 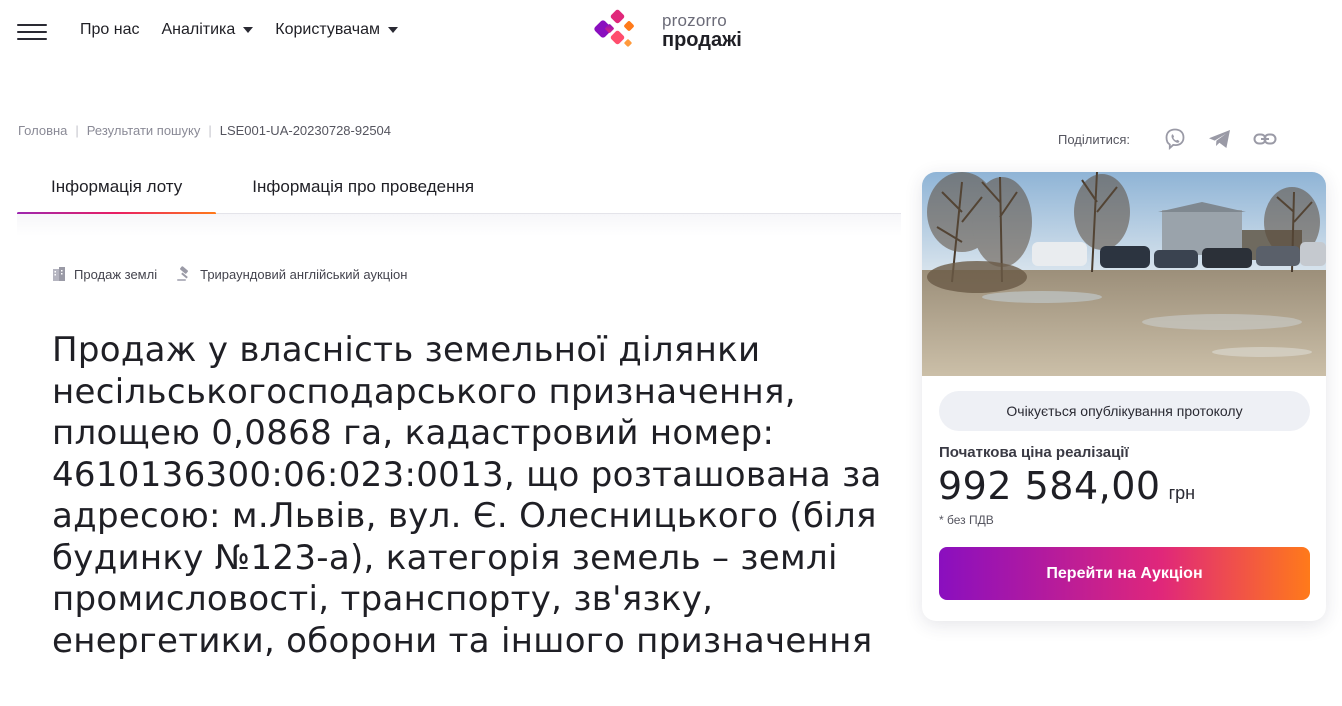 I want to click on go-to-auction-button: Перейти на Аукціон, so click(x=1124, y=573).